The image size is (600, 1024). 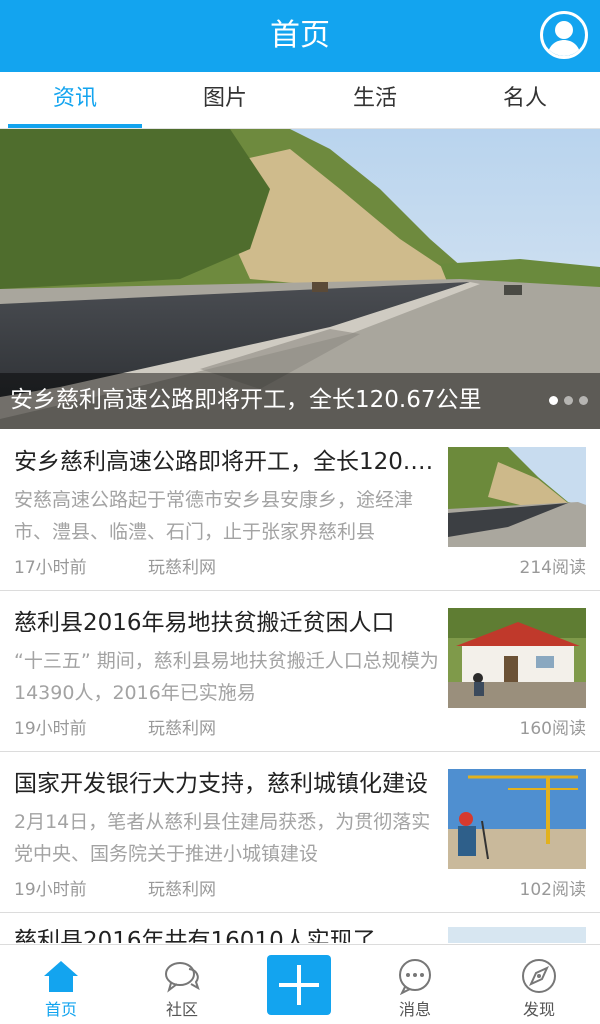 I want to click on news-read-count: 102阅读, so click(x=552, y=890).